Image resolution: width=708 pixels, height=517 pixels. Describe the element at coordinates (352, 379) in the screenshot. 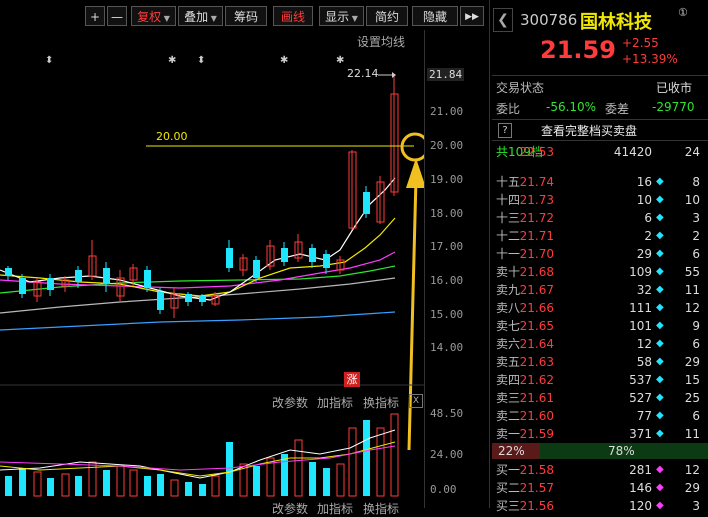

I see `zhang-badge: 涨` at that location.